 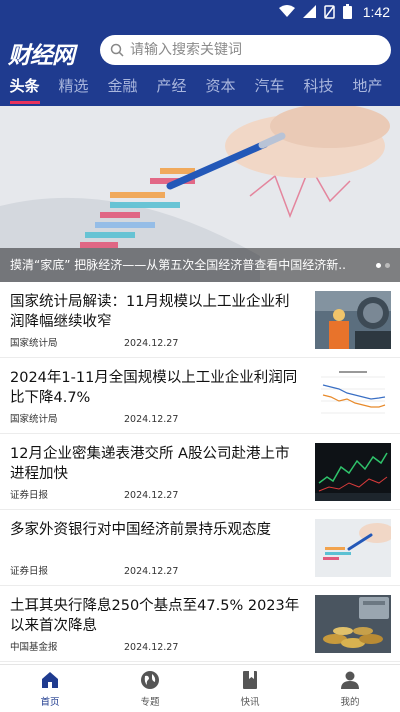 What do you see at coordinates (200, 548) in the screenshot?
I see `news-item: 多家外资银行对中国经济前景持乐观态度 证券日报 2024.12.27` at bounding box center [200, 548].